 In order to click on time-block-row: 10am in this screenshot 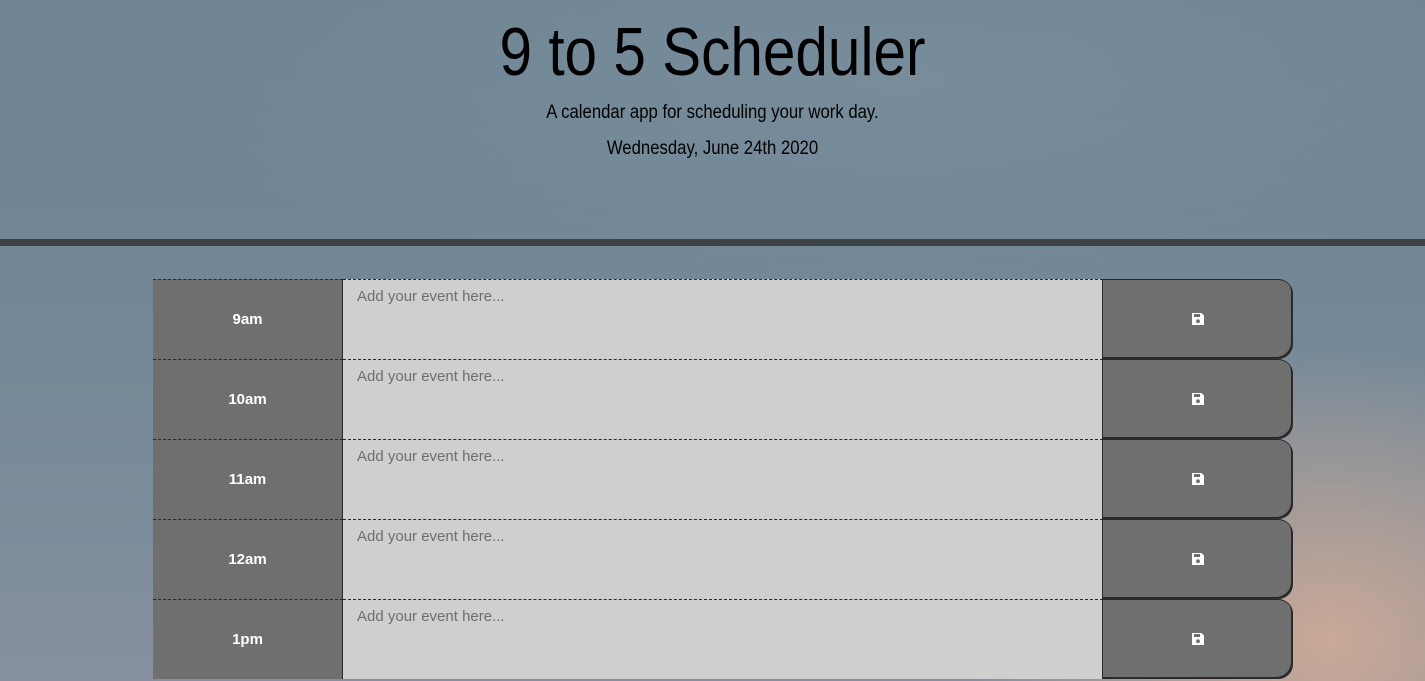, I will do `click(723, 399)`.